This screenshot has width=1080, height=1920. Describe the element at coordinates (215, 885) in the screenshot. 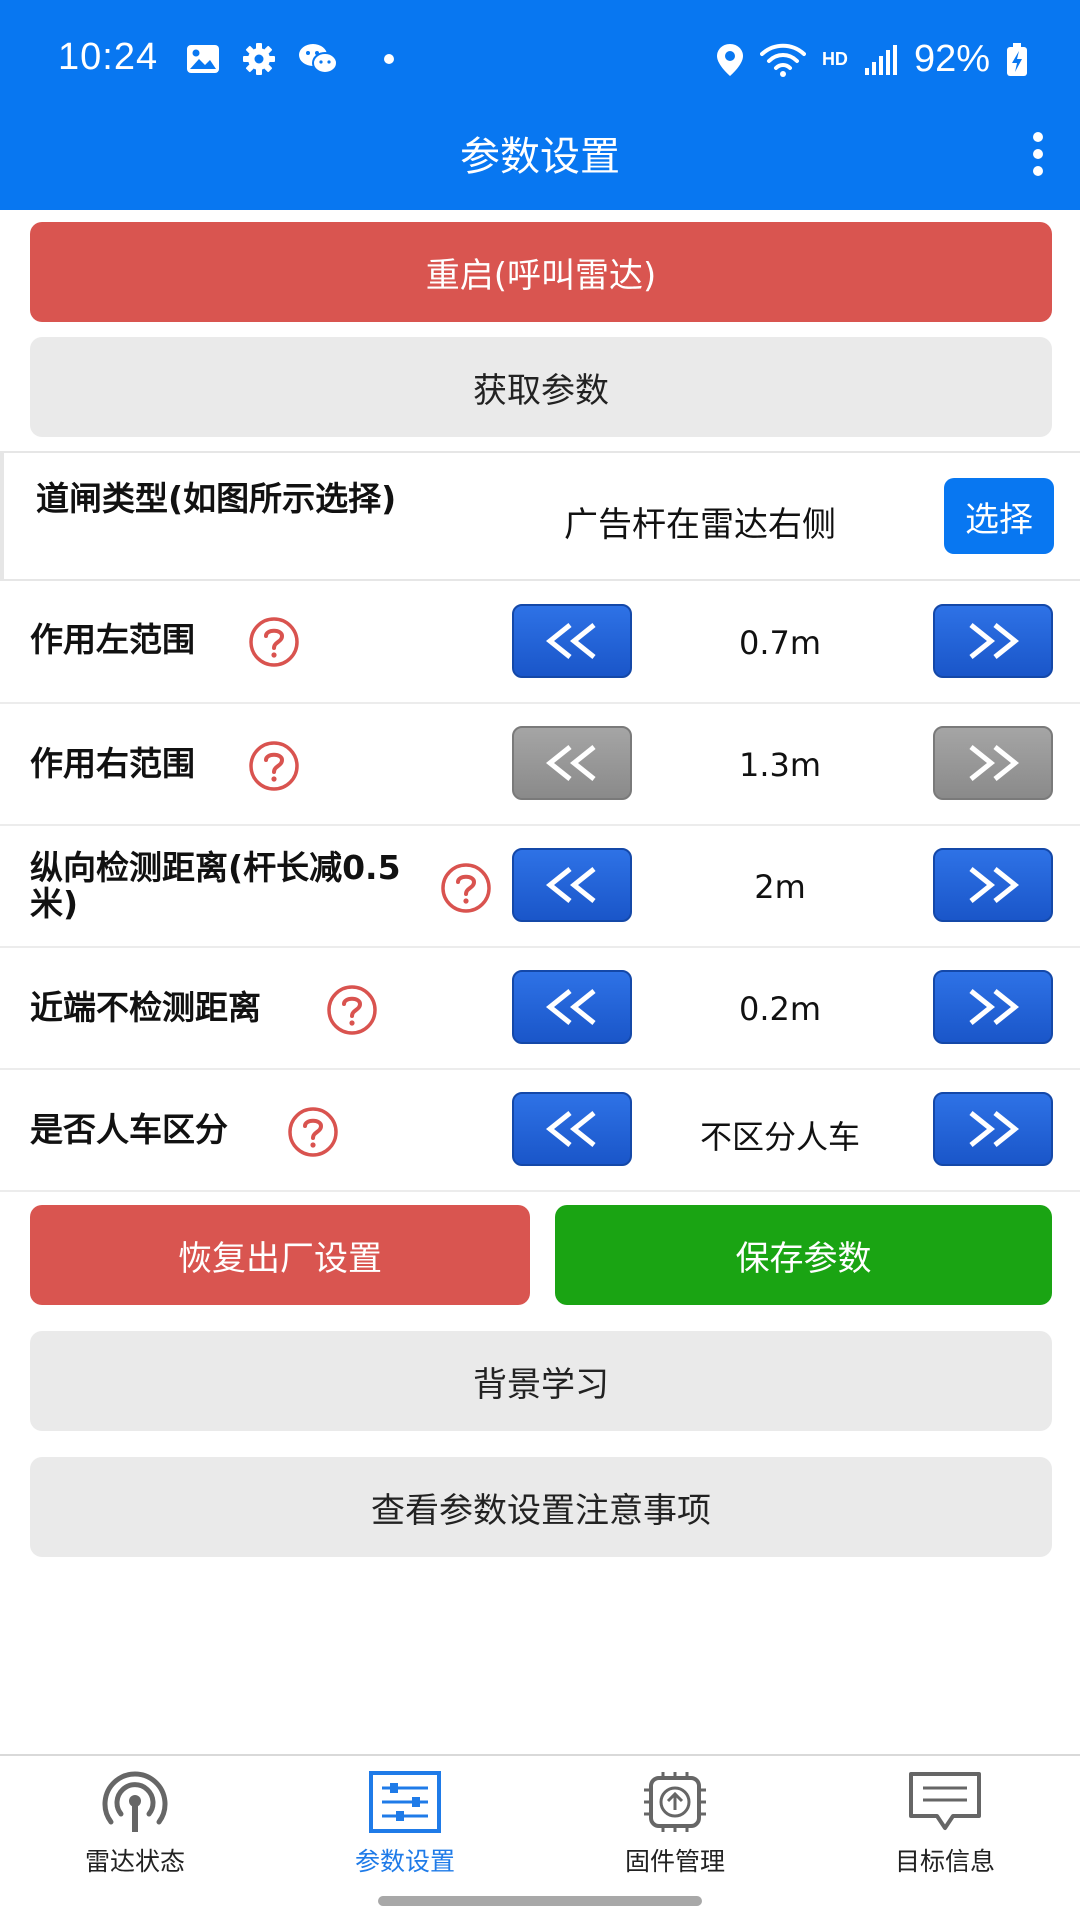

I see `param-label: 纵向检测距离(杆长减0.5米)` at that location.